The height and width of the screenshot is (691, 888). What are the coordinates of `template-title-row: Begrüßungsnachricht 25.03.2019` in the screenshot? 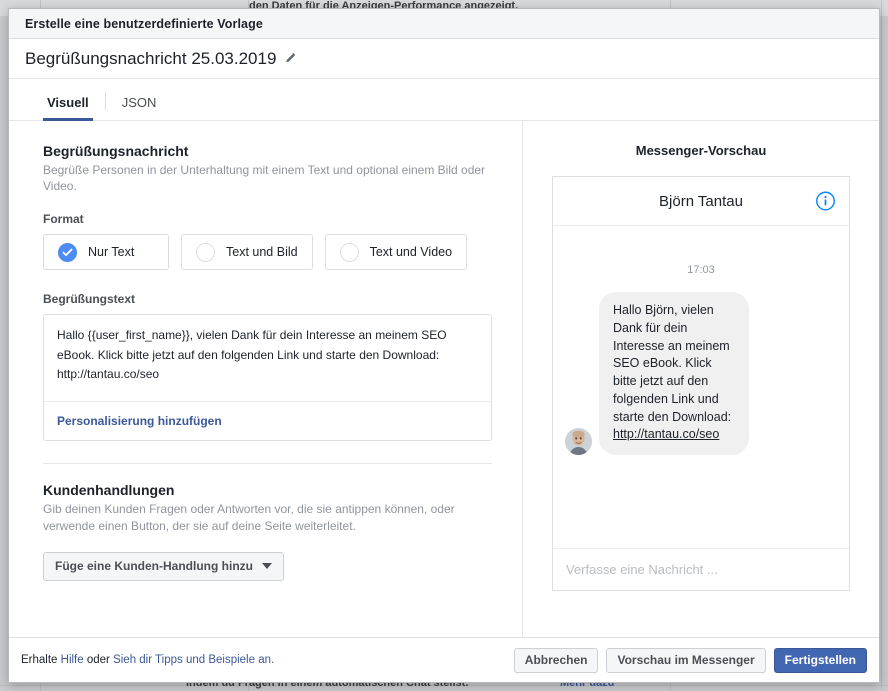 It's located at (444, 59).